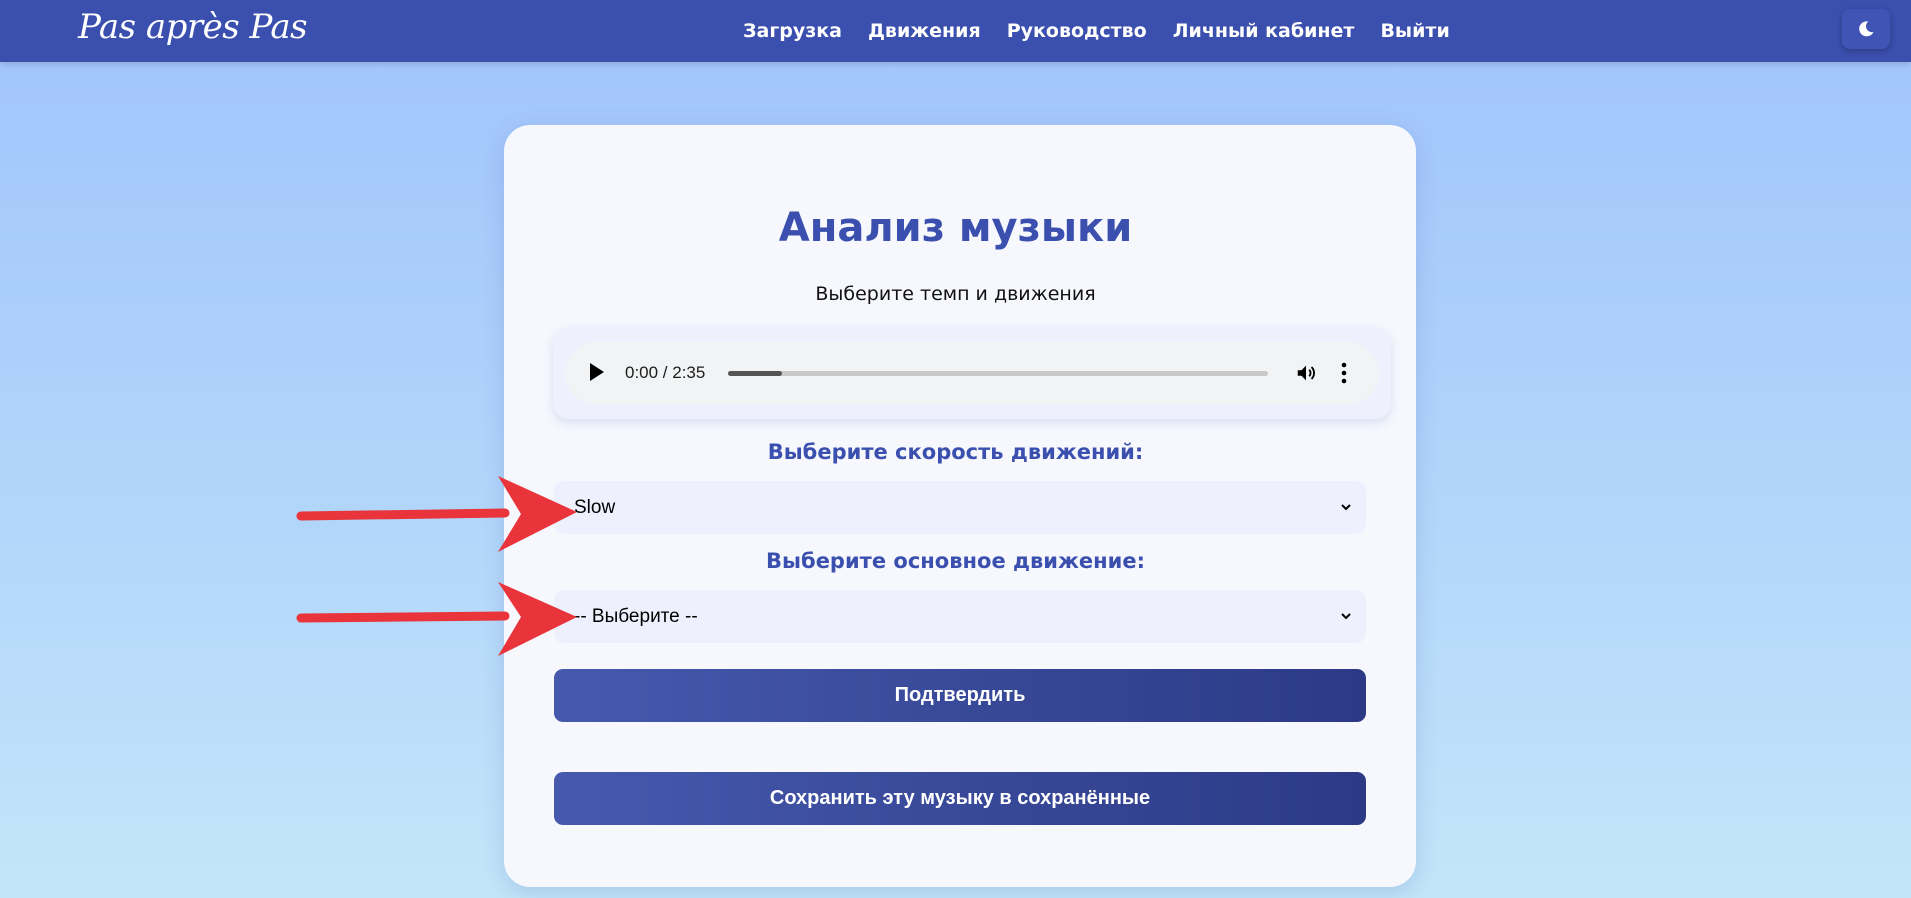 The width and height of the screenshot is (1911, 898). What do you see at coordinates (636, 616) in the screenshot?
I see `movement-select-value: -- Выберите --` at bounding box center [636, 616].